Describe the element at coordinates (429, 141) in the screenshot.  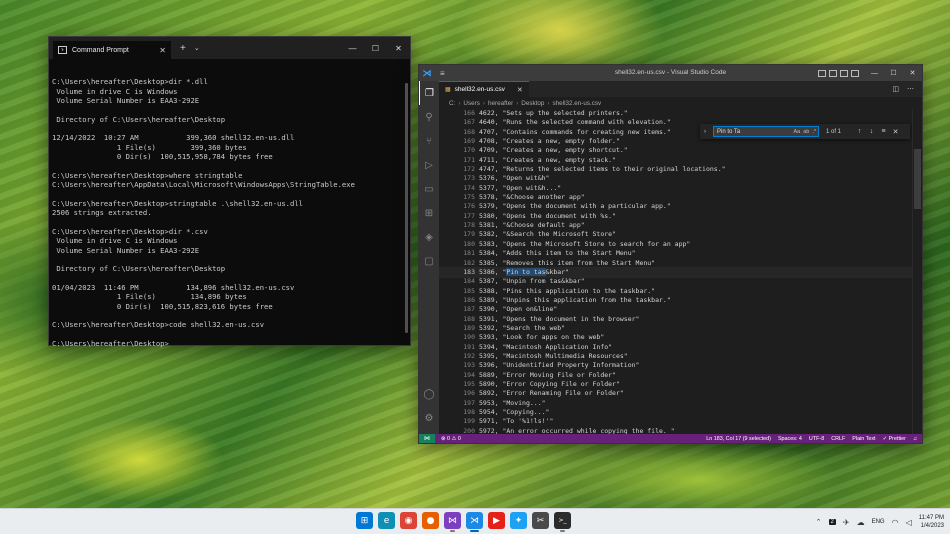
I see `source-control-icon: ⑂` at that location.